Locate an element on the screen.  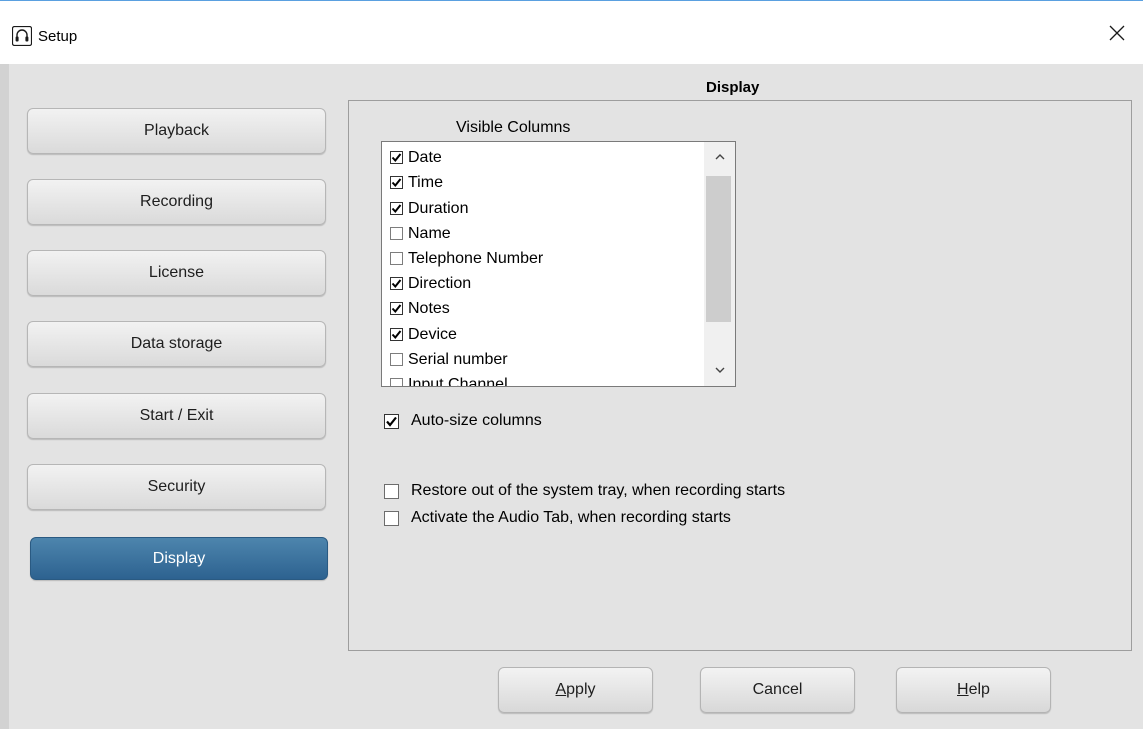
column-item-telephone-number: Telephone Number is located at coordinates (466, 258).